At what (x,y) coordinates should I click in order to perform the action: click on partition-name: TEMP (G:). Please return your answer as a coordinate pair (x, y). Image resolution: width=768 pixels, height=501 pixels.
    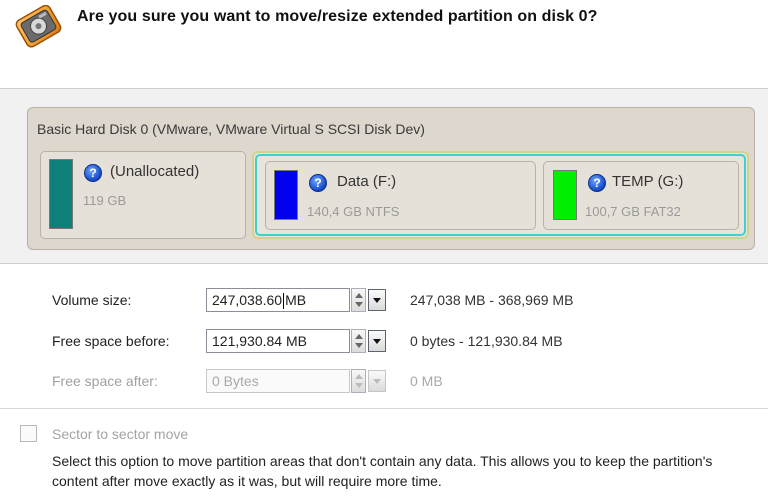
    Looking at the image, I should click on (648, 181).